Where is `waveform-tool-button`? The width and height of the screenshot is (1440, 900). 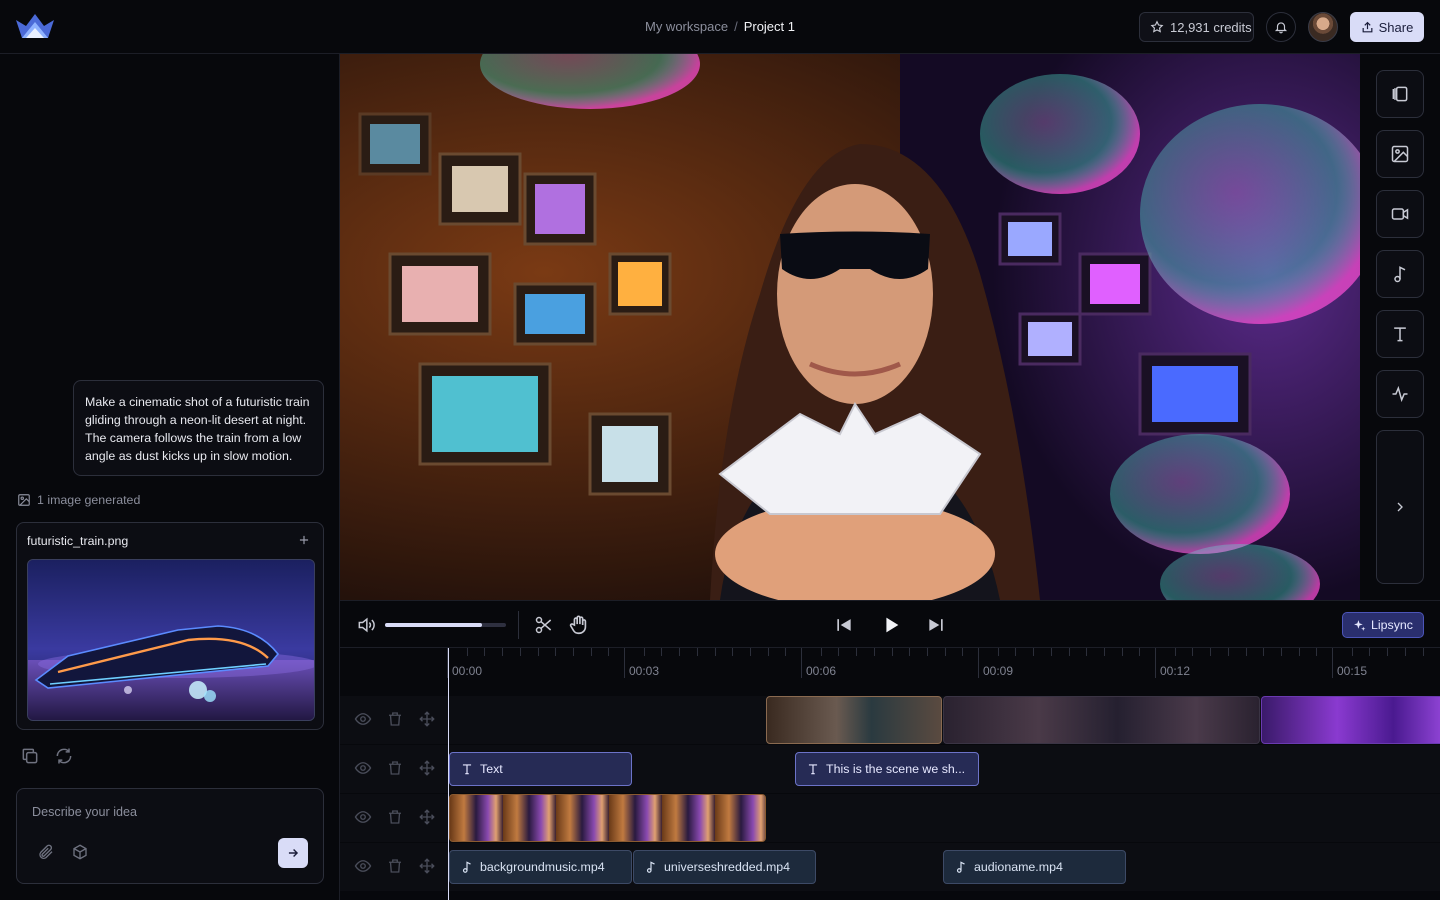 waveform-tool-button is located at coordinates (1400, 394).